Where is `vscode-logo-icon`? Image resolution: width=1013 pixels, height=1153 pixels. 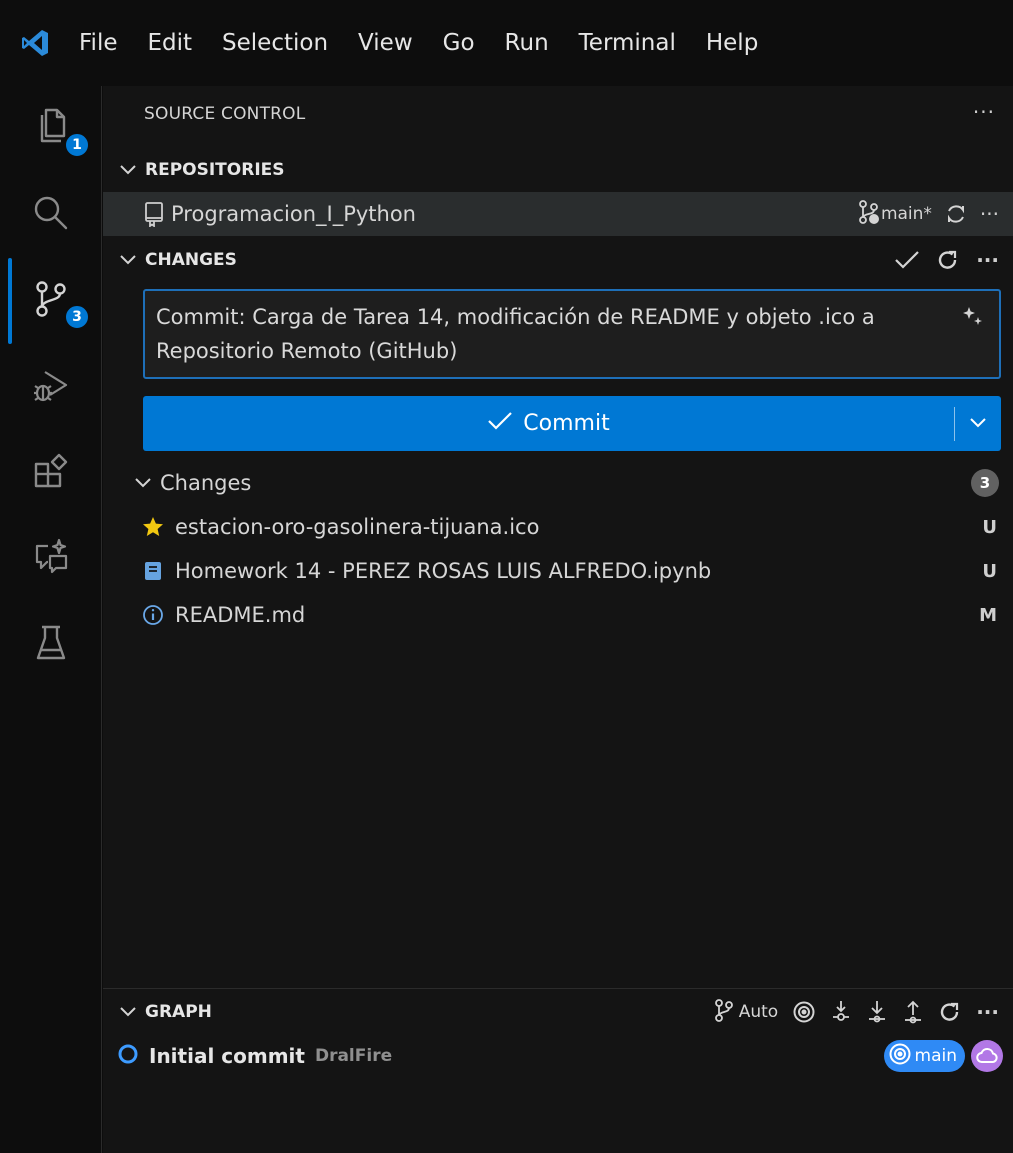
vscode-logo-icon is located at coordinates (35, 43).